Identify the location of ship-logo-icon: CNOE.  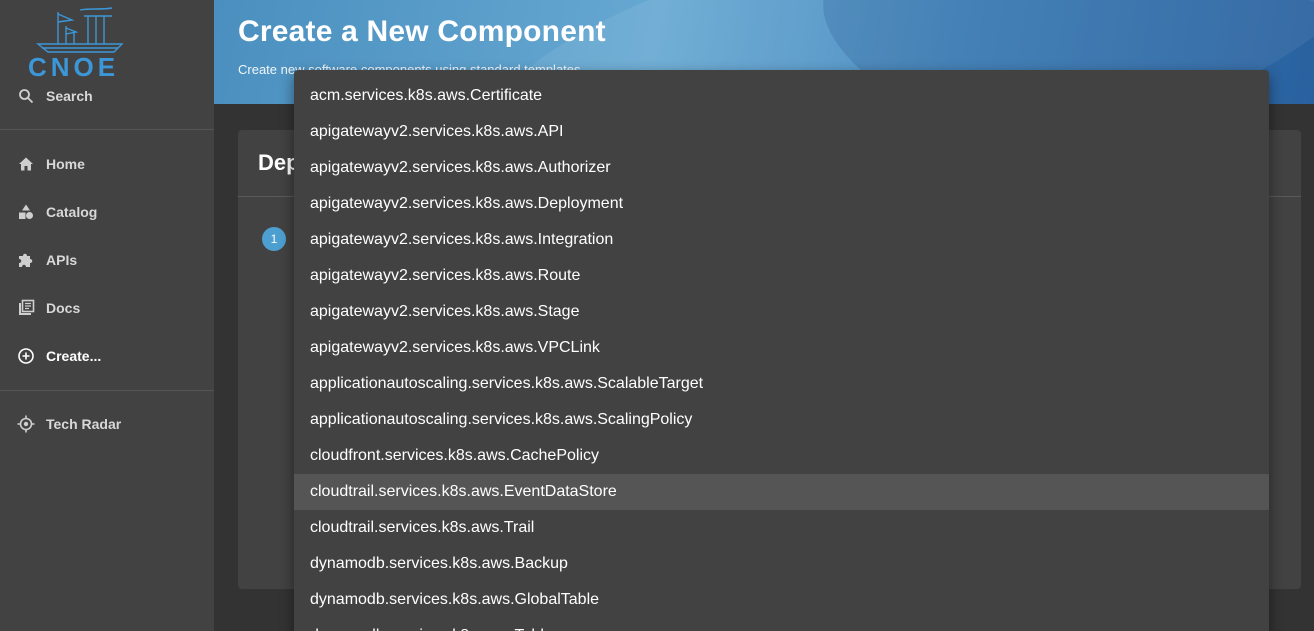
(76, 44).